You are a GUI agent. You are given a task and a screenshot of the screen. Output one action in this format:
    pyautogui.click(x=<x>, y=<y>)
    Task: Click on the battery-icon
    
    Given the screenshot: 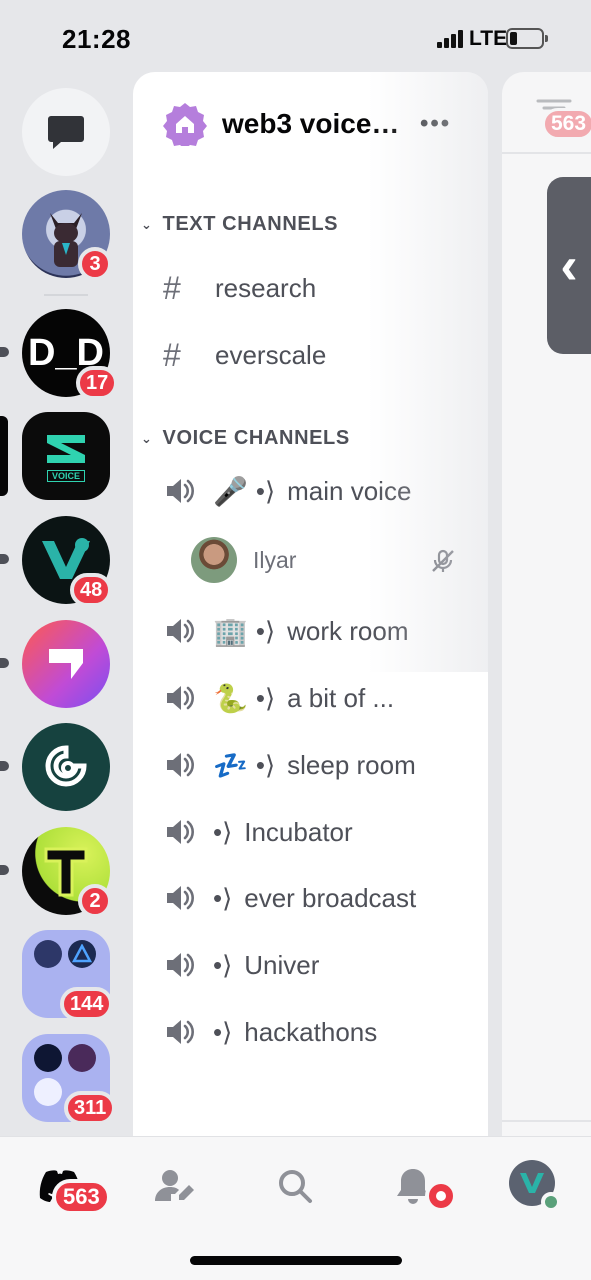 What is the action you would take?
    pyautogui.click(x=527, y=38)
    